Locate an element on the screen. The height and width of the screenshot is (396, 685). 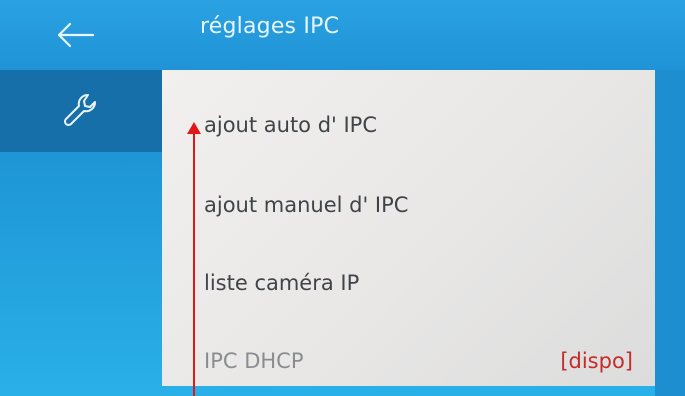
annotation-arrow-head-icon is located at coordinates (194, 128).